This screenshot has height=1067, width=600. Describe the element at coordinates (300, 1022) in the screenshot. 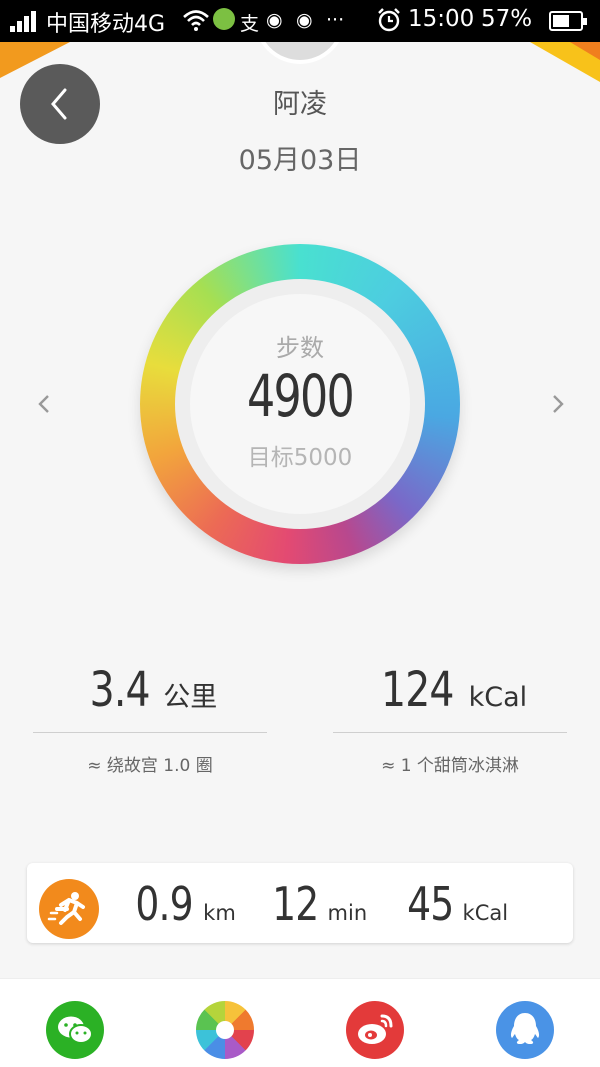

I see `share-bar` at that location.